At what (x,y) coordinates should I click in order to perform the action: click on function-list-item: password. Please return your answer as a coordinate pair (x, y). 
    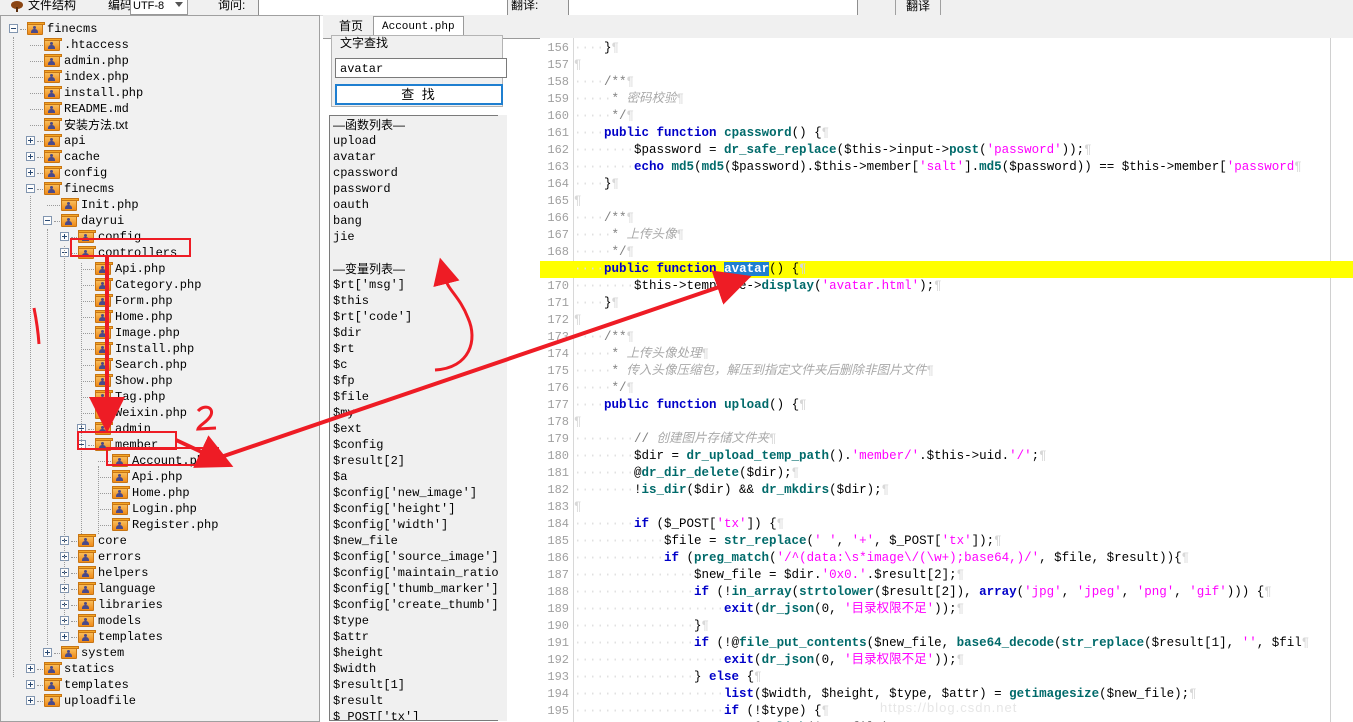
    Looking at the image, I should click on (418, 189).